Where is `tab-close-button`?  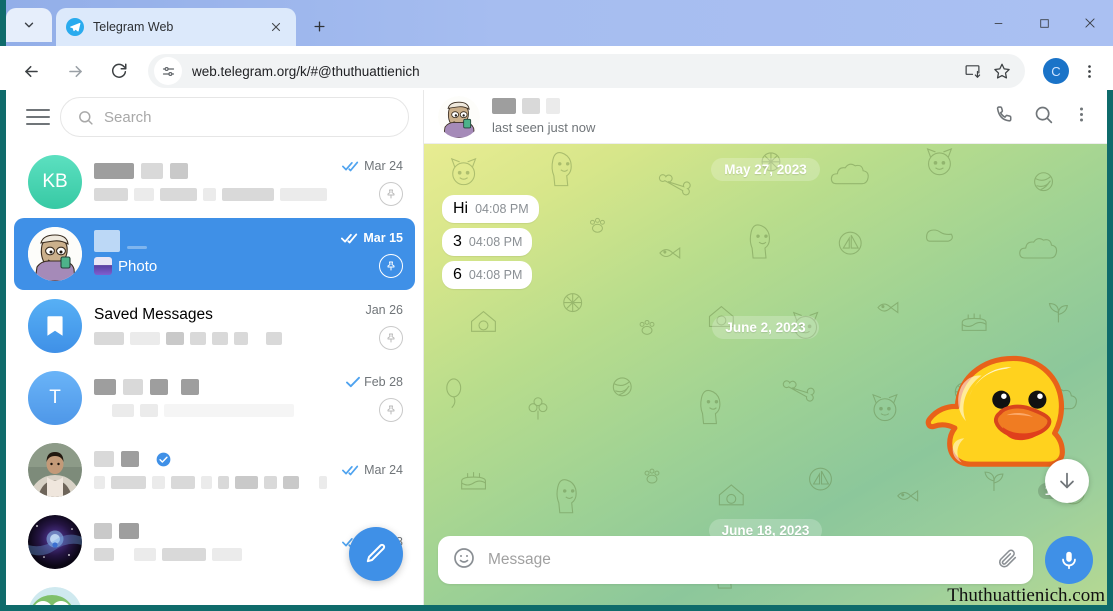 tab-close-button is located at coordinates (276, 27).